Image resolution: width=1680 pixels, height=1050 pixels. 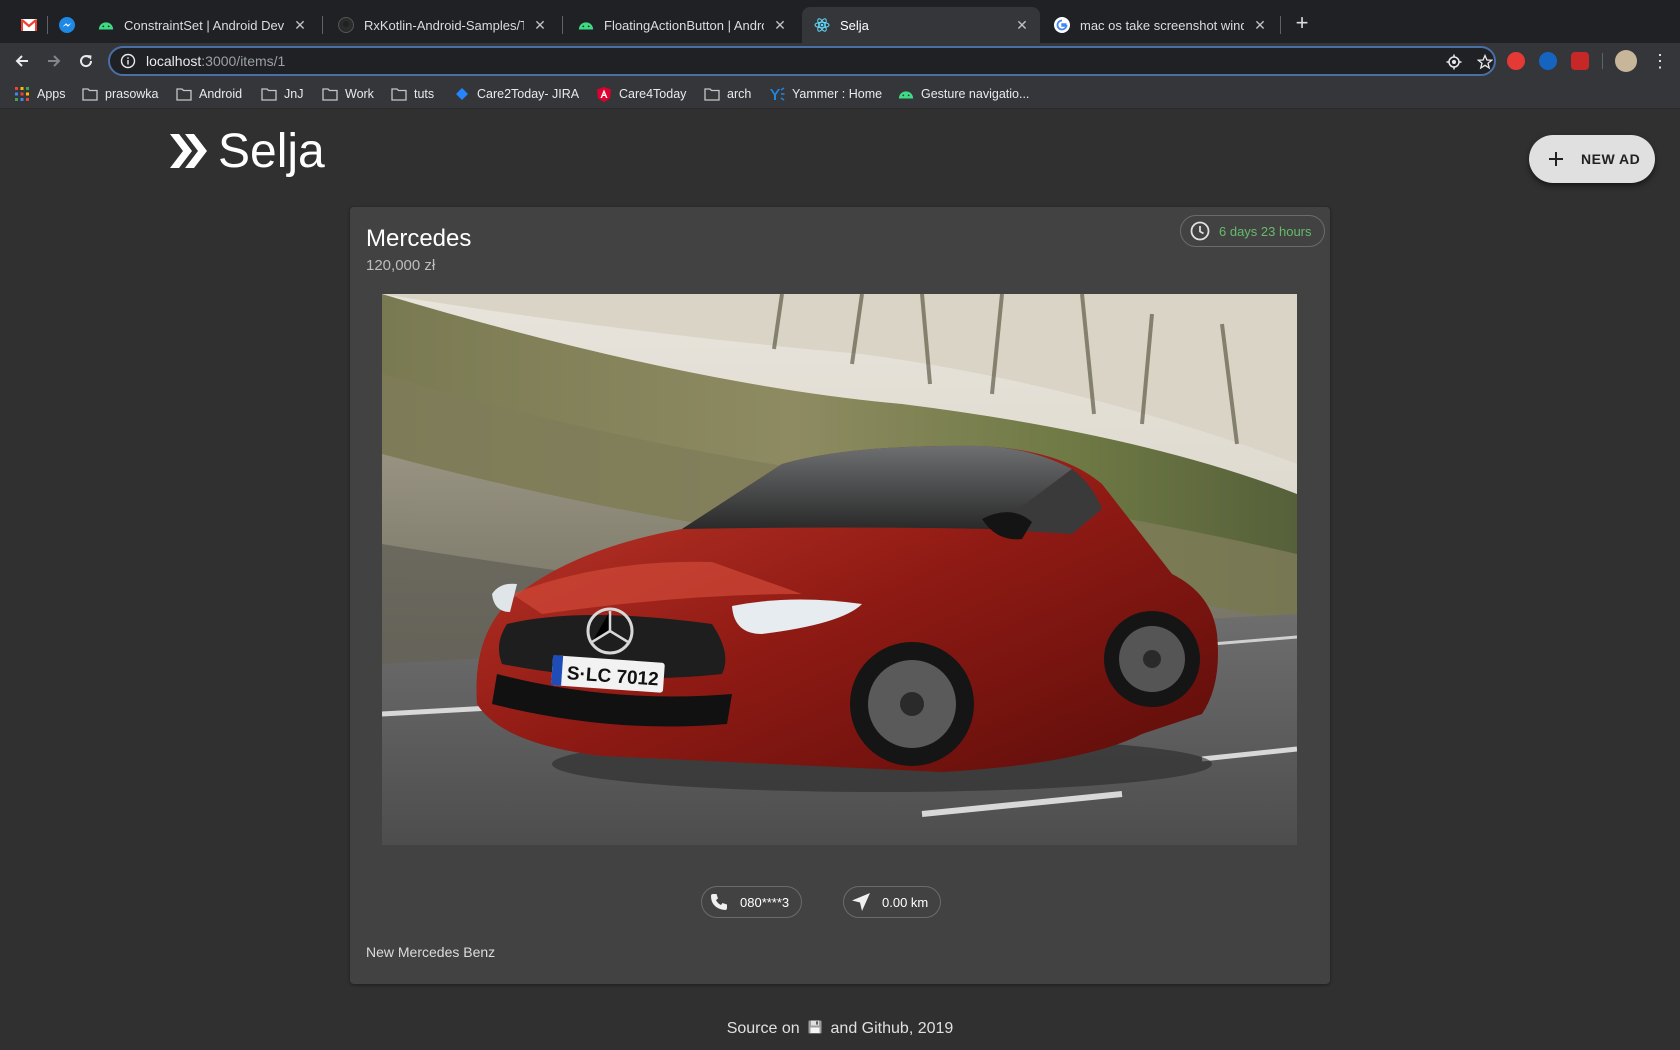 I want to click on time-left-text: 6 days 23 hours, so click(x=1265, y=231).